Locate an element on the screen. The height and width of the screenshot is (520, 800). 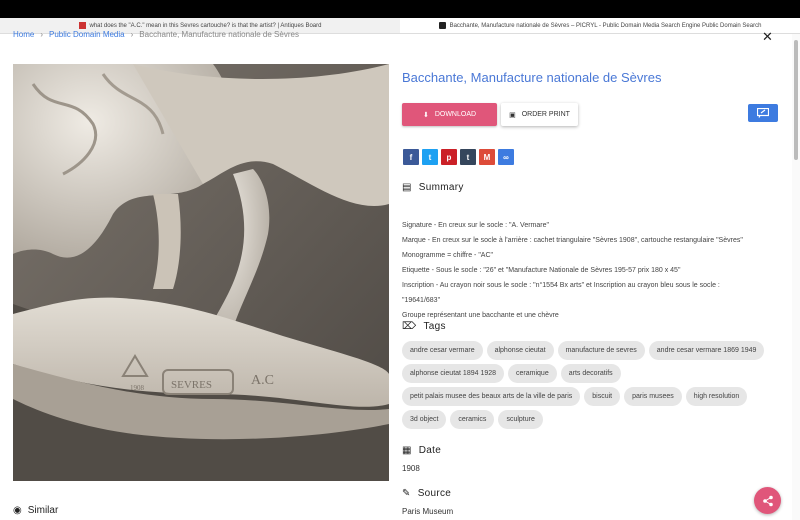
tag-chip: andre cesar vermare is located at coordinates (442, 350).